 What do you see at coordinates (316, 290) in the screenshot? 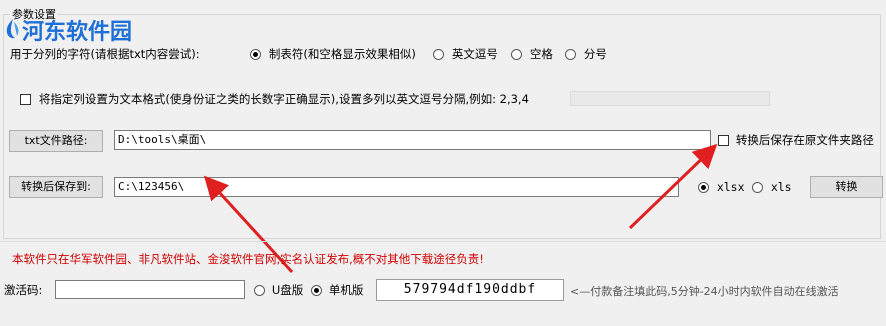
I see `radio-standalone` at bounding box center [316, 290].